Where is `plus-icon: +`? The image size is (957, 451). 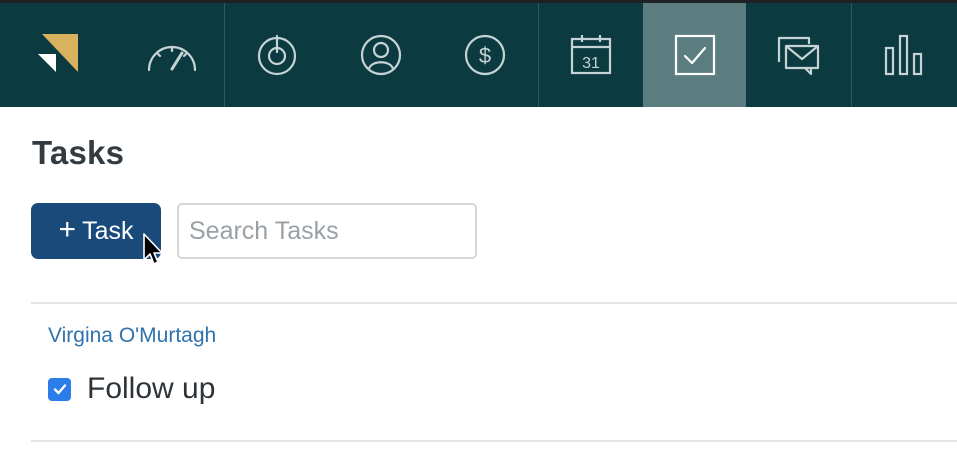
plus-icon: + is located at coordinates (67, 229).